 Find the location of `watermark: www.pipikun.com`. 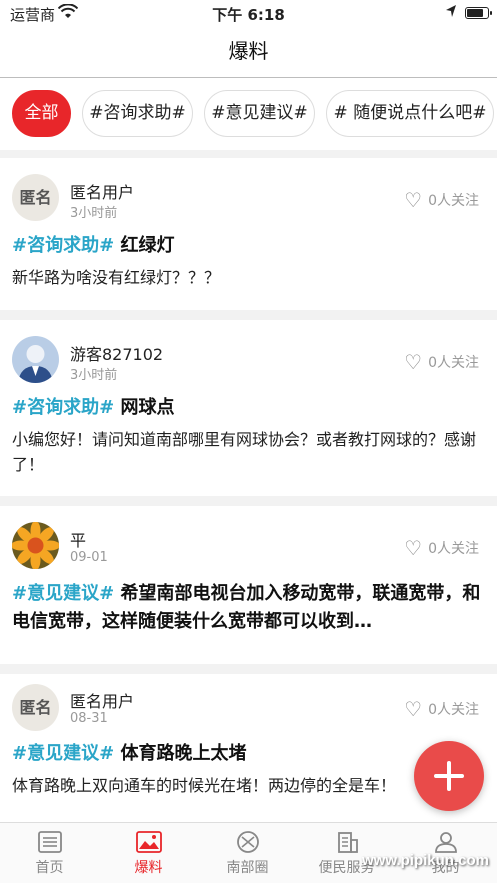

watermark: www.pipikun.com is located at coordinates (425, 860).